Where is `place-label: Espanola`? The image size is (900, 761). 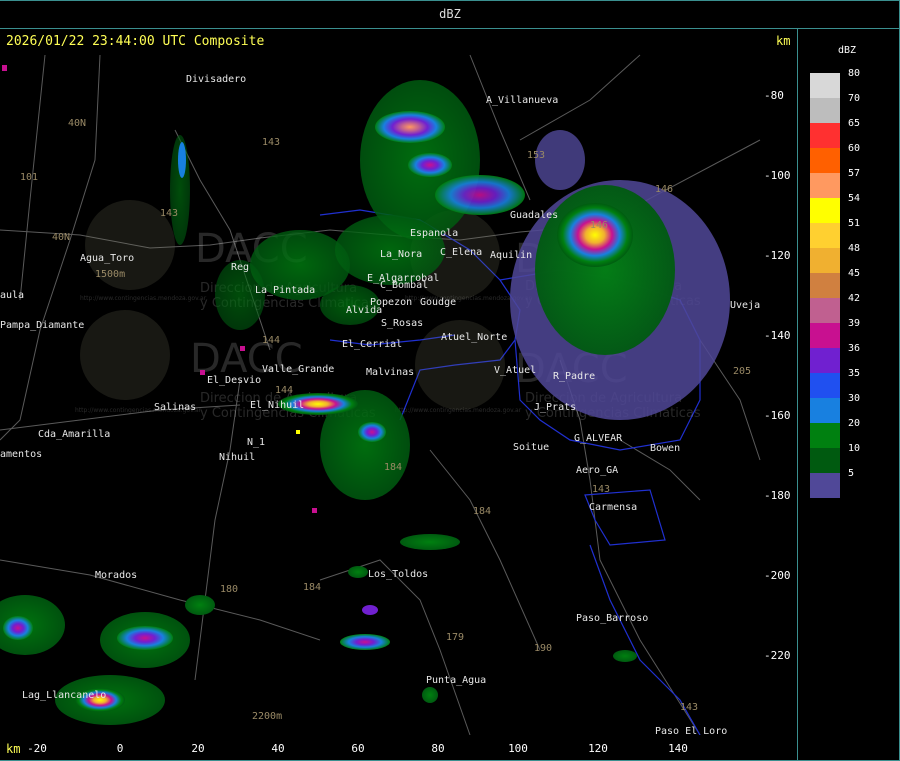
place-label: Espanola is located at coordinates (434, 233).